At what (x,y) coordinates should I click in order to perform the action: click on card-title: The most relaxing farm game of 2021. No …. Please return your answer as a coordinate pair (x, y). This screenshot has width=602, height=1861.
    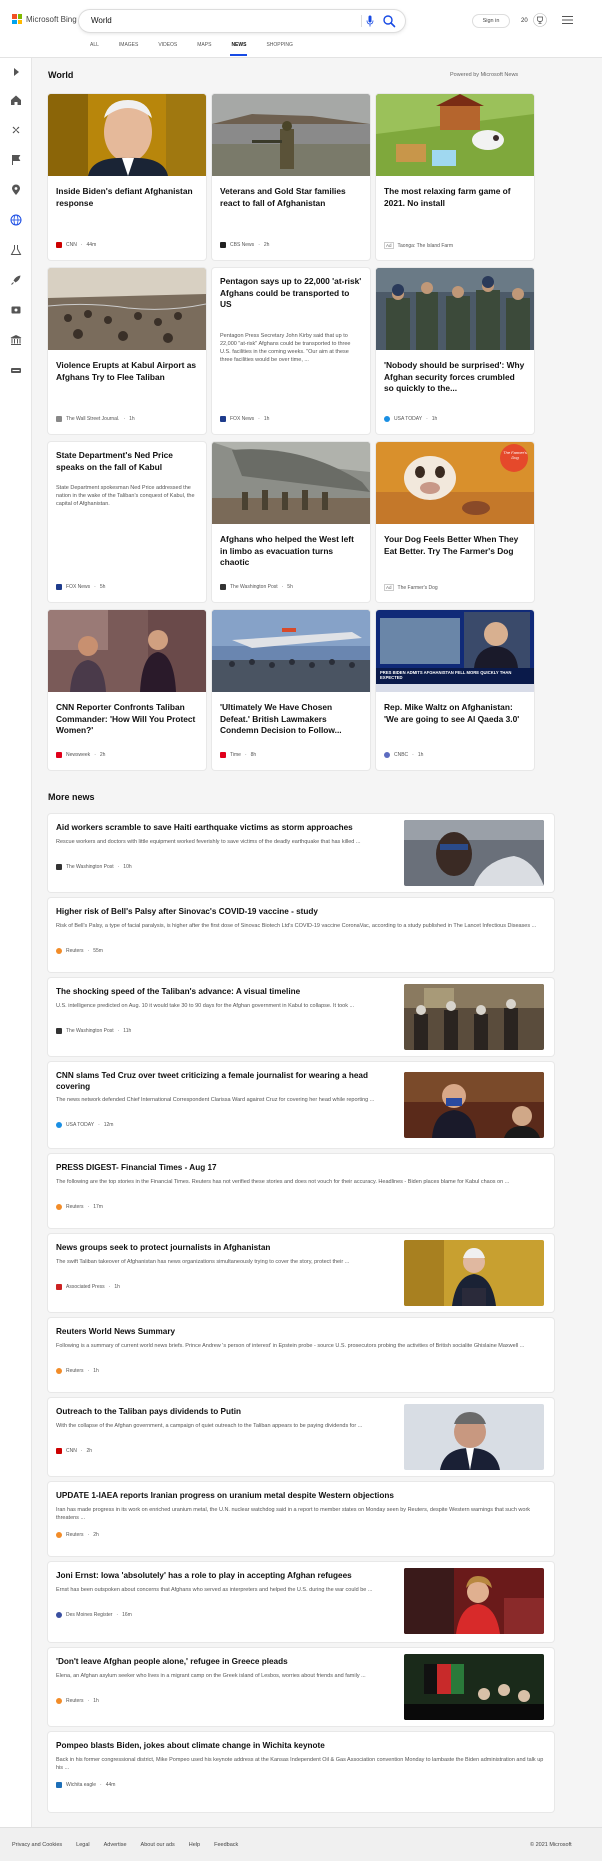
    Looking at the image, I should click on (455, 197).